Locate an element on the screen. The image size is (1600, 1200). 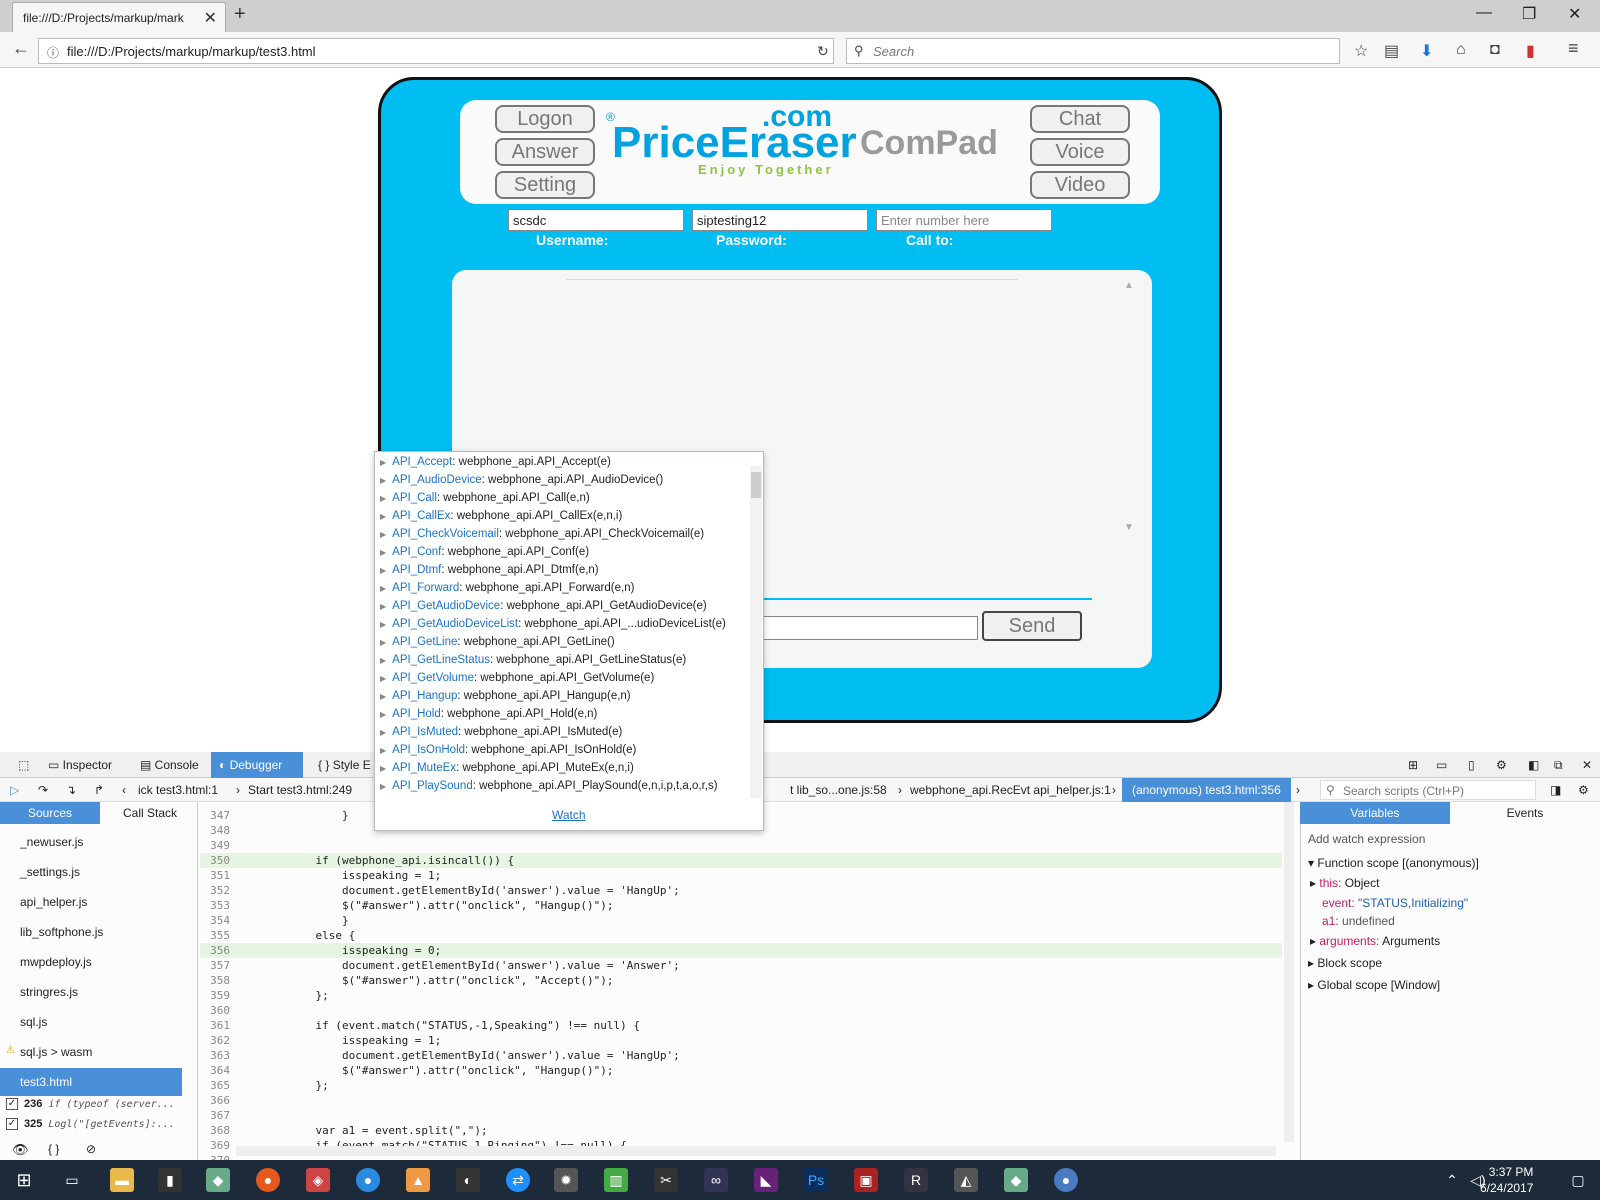
restore-icon: ❐ is located at coordinates (1529, 14).